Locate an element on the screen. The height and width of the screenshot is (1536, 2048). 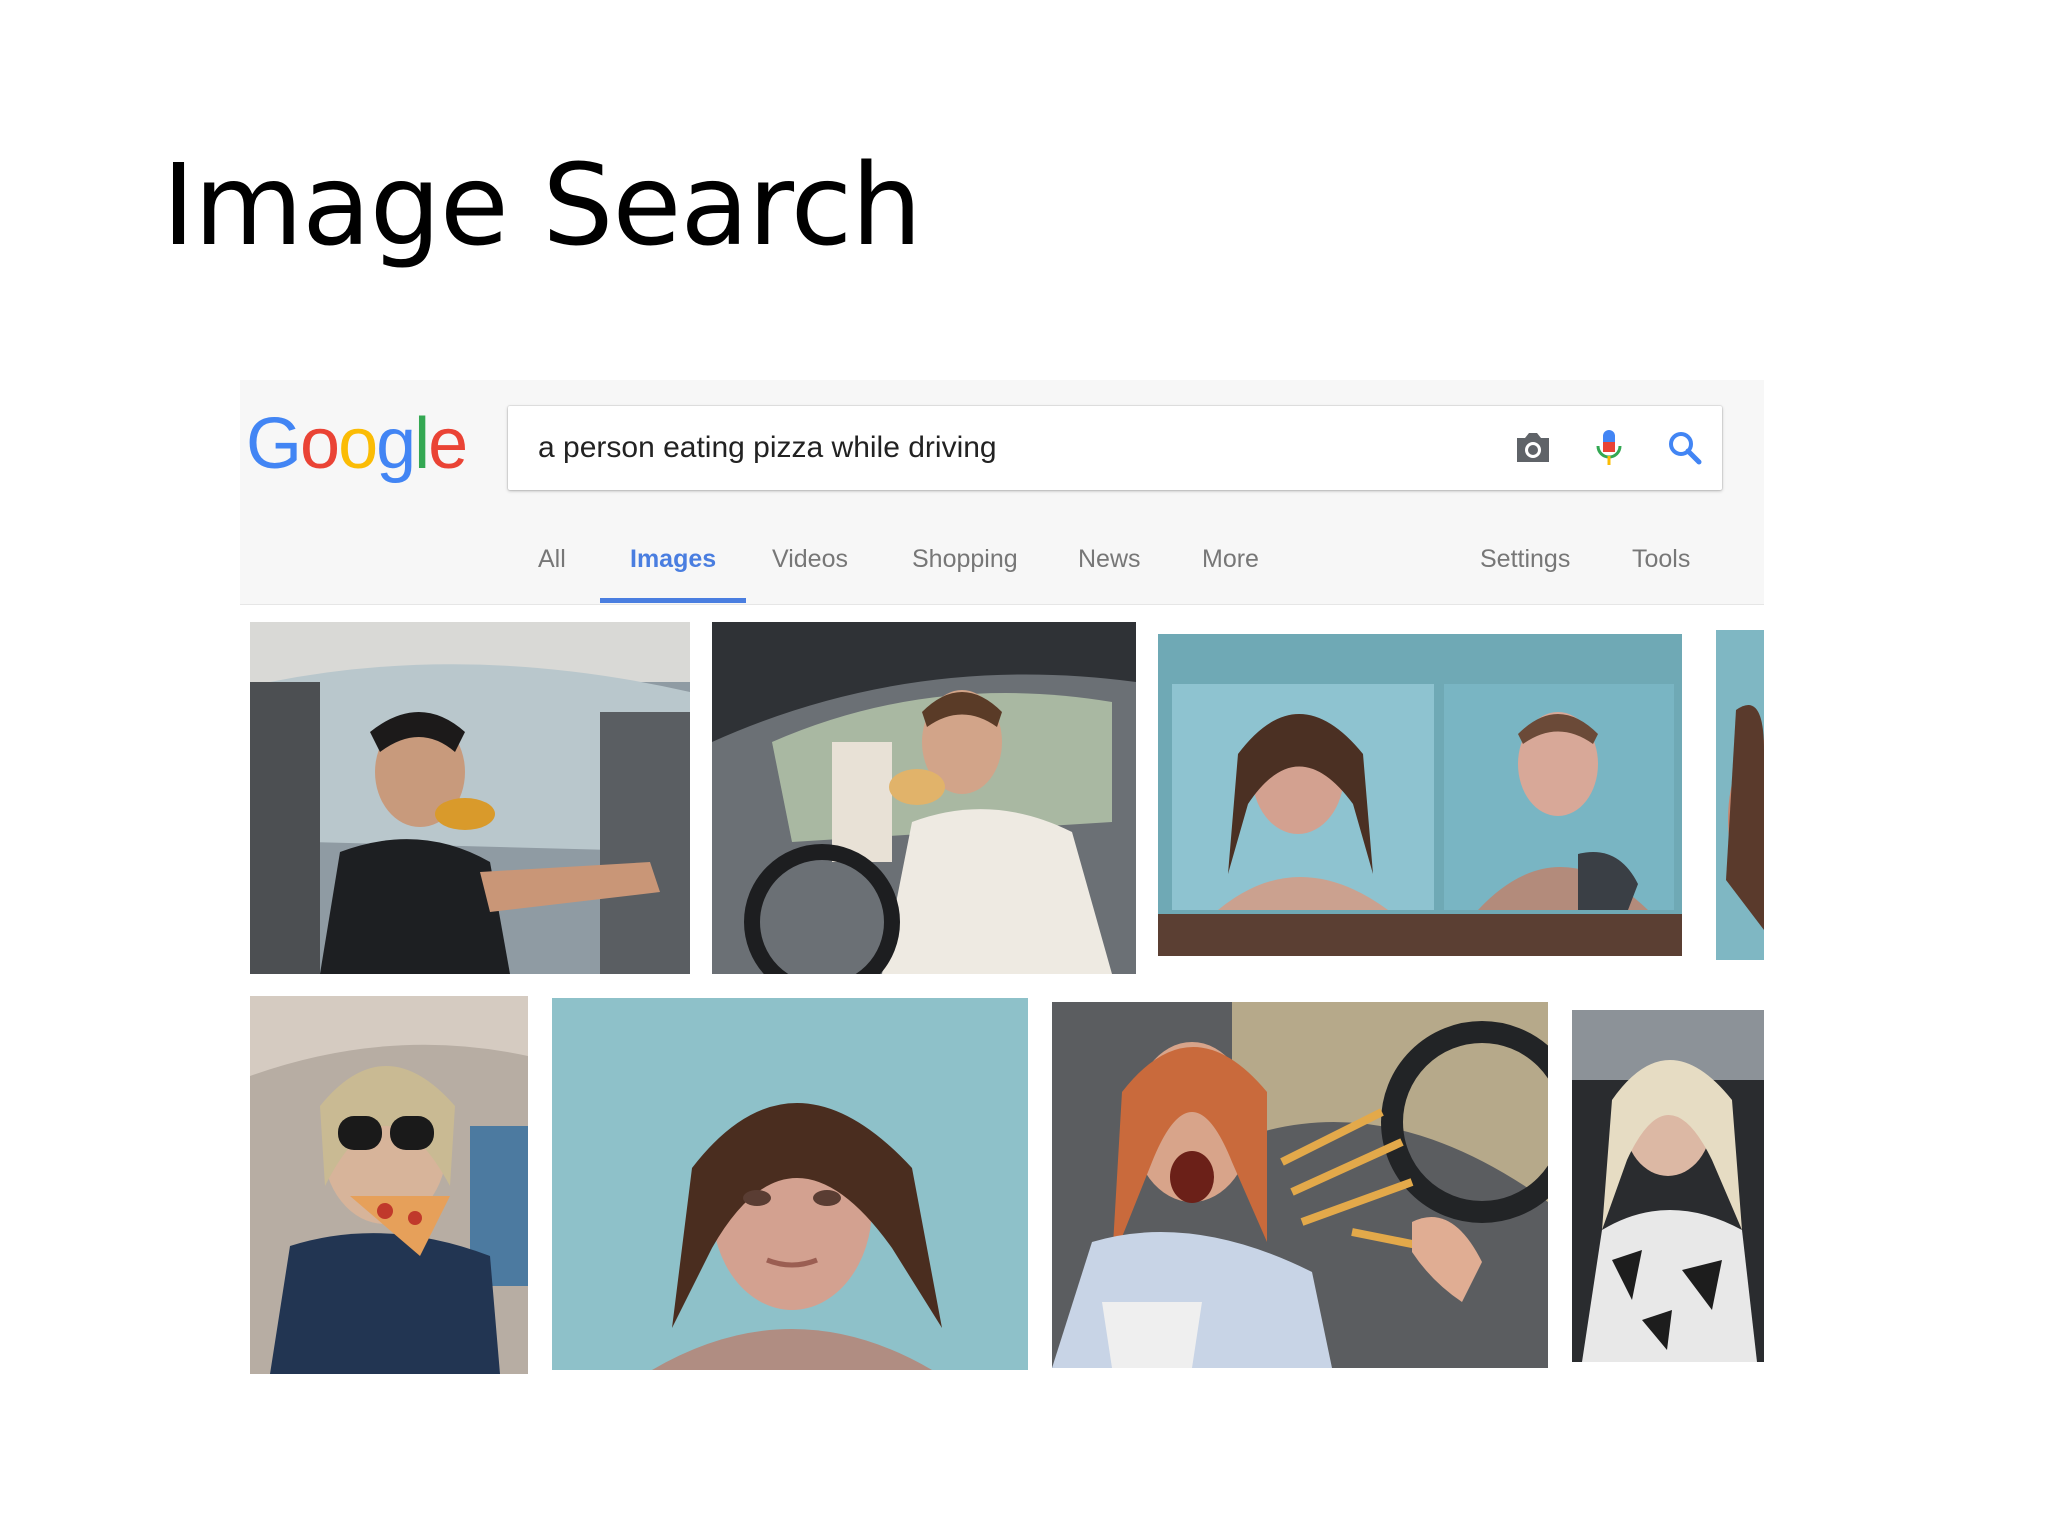
tab-news: News is located at coordinates (1109, 566).